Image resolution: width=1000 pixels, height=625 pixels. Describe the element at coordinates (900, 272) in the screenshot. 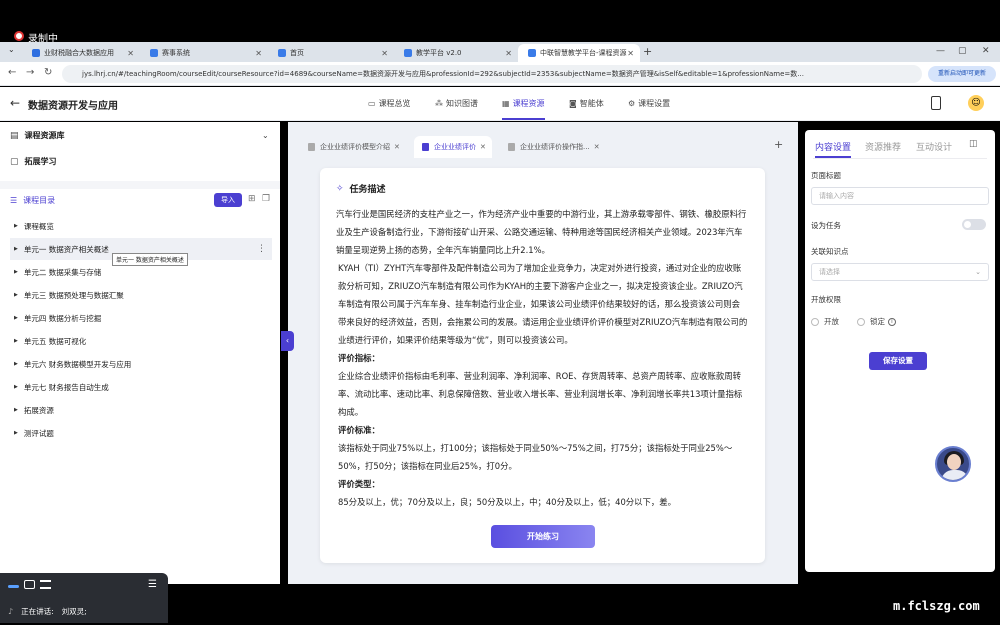

I see `knowledge-select: 请选择 ⌄` at that location.